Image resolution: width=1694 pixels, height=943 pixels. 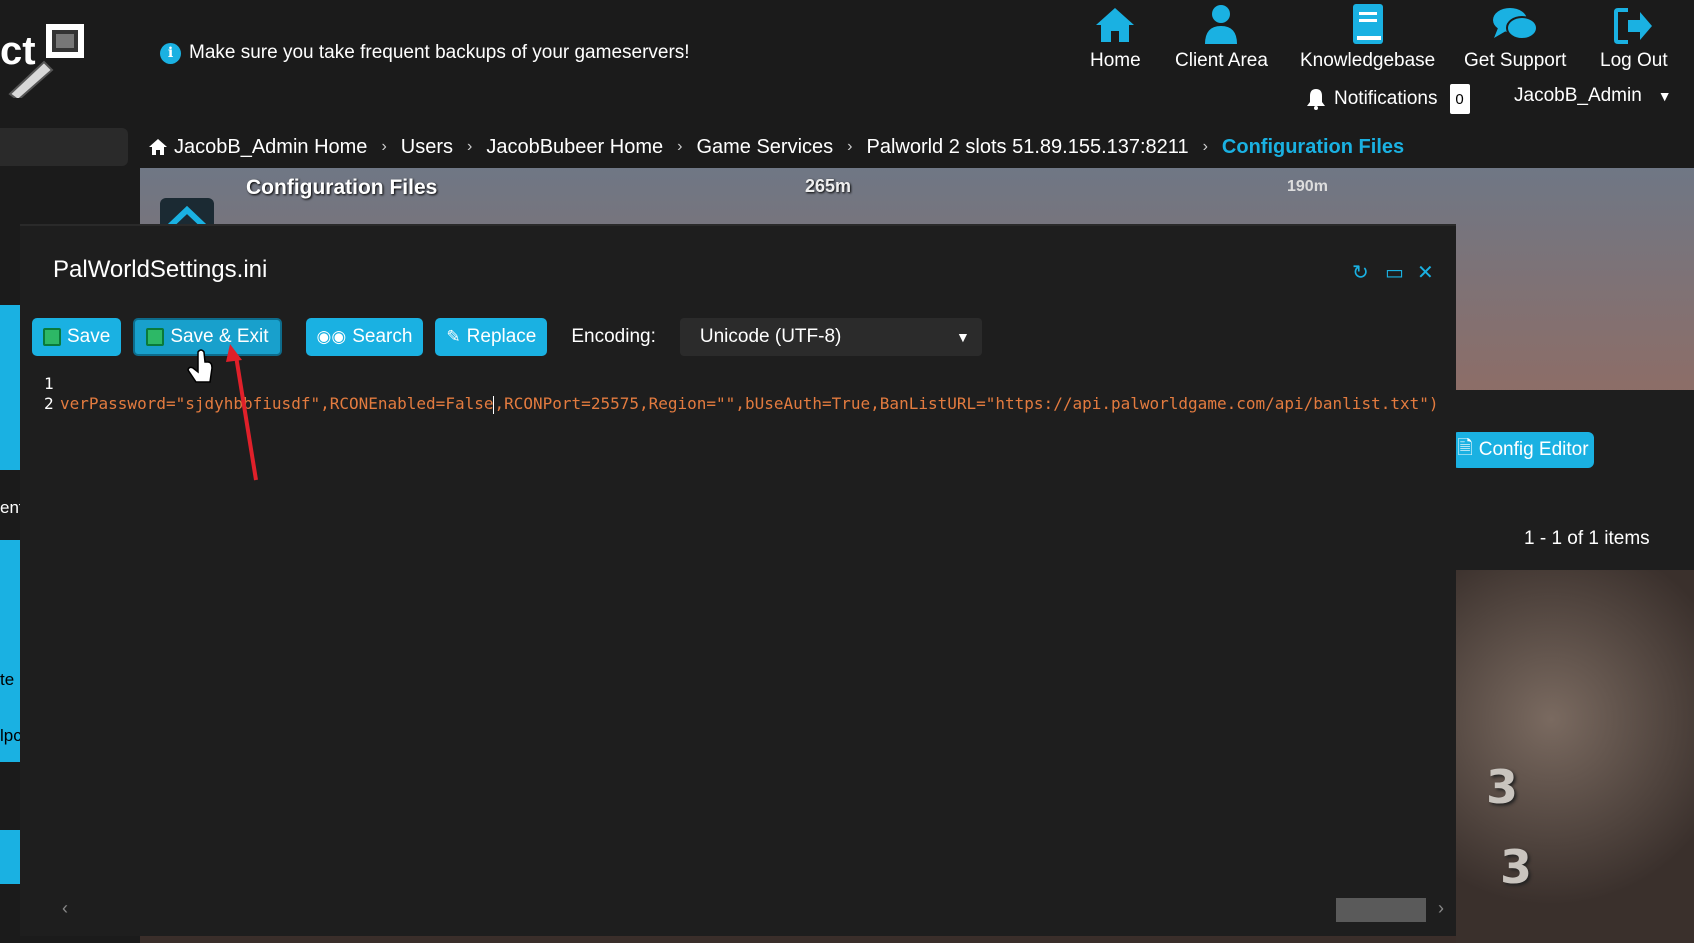 What do you see at coordinates (331, 336) in the screenshot?
I see `binoculars-icon: ◉◉` at bounding box center [331, 336].